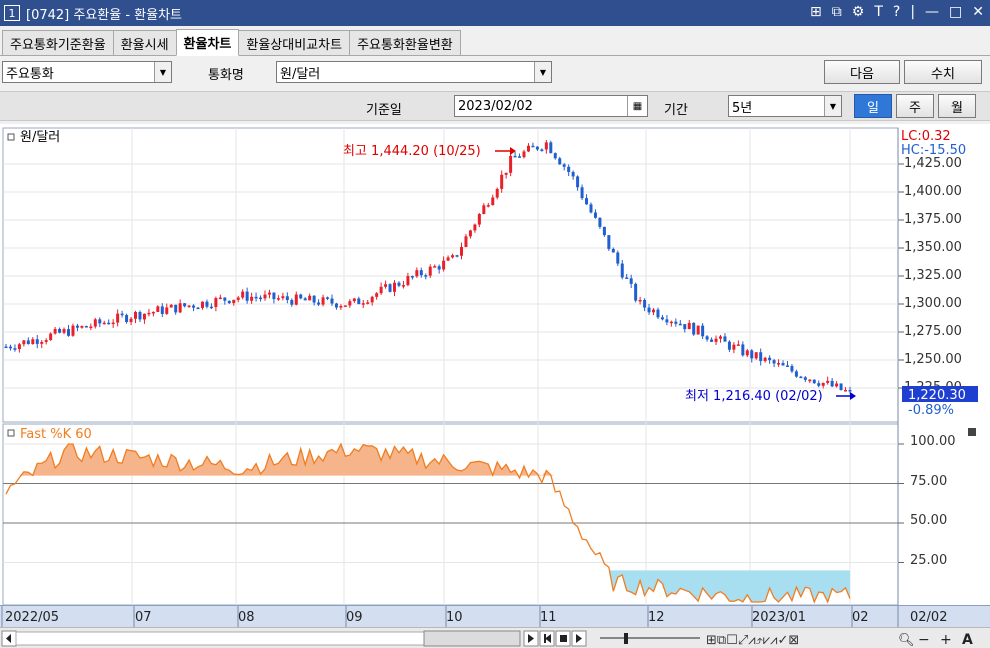  I want to click on time-axis-right: 02/02, so click(928, 617).